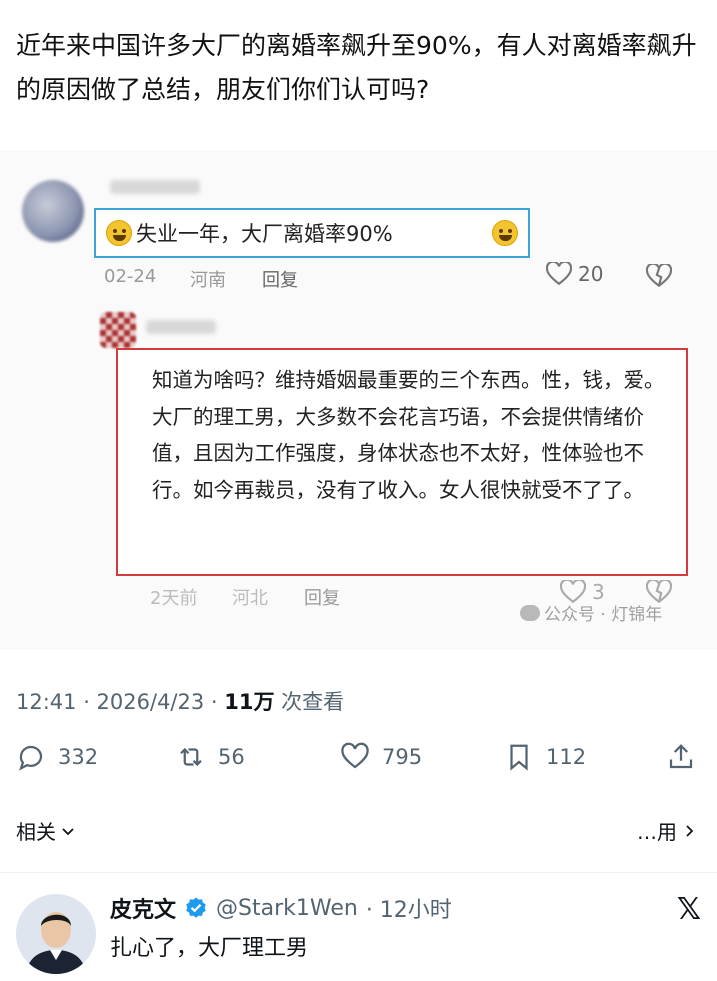  I want to click on share-button, so click(681, 757).